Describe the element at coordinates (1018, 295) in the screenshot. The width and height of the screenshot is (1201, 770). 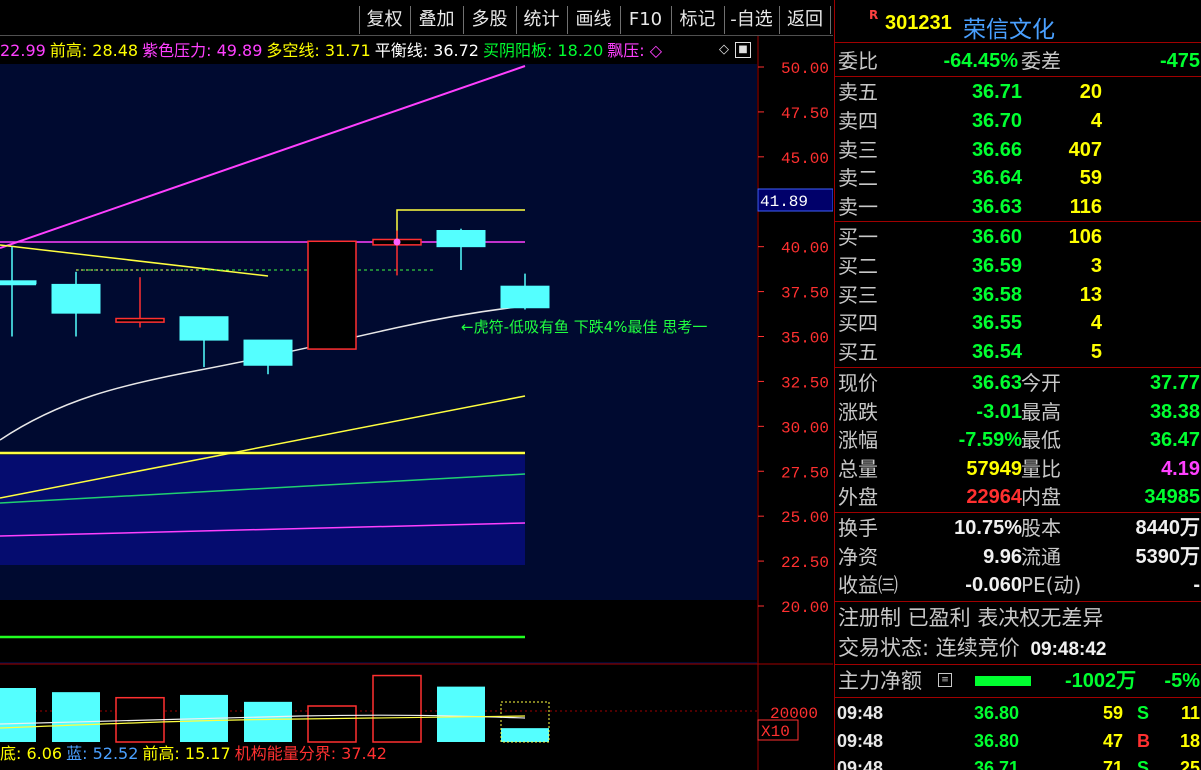
I see `buy-level-row: 买三 36.58 13` at that location.